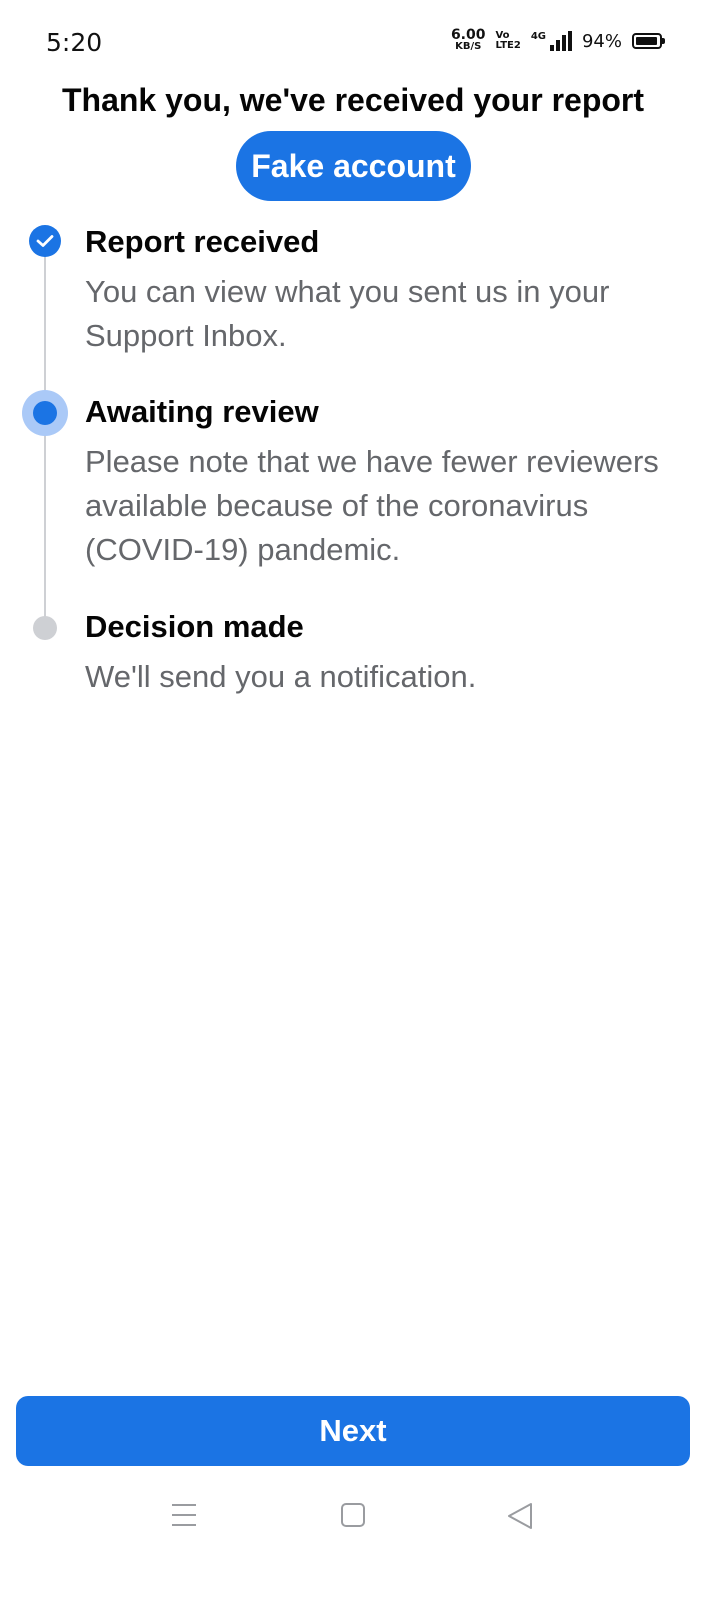 This screenshot has height=1600, width=720. I want to click on signal-strength-icon: 4G, so click(551, 41).